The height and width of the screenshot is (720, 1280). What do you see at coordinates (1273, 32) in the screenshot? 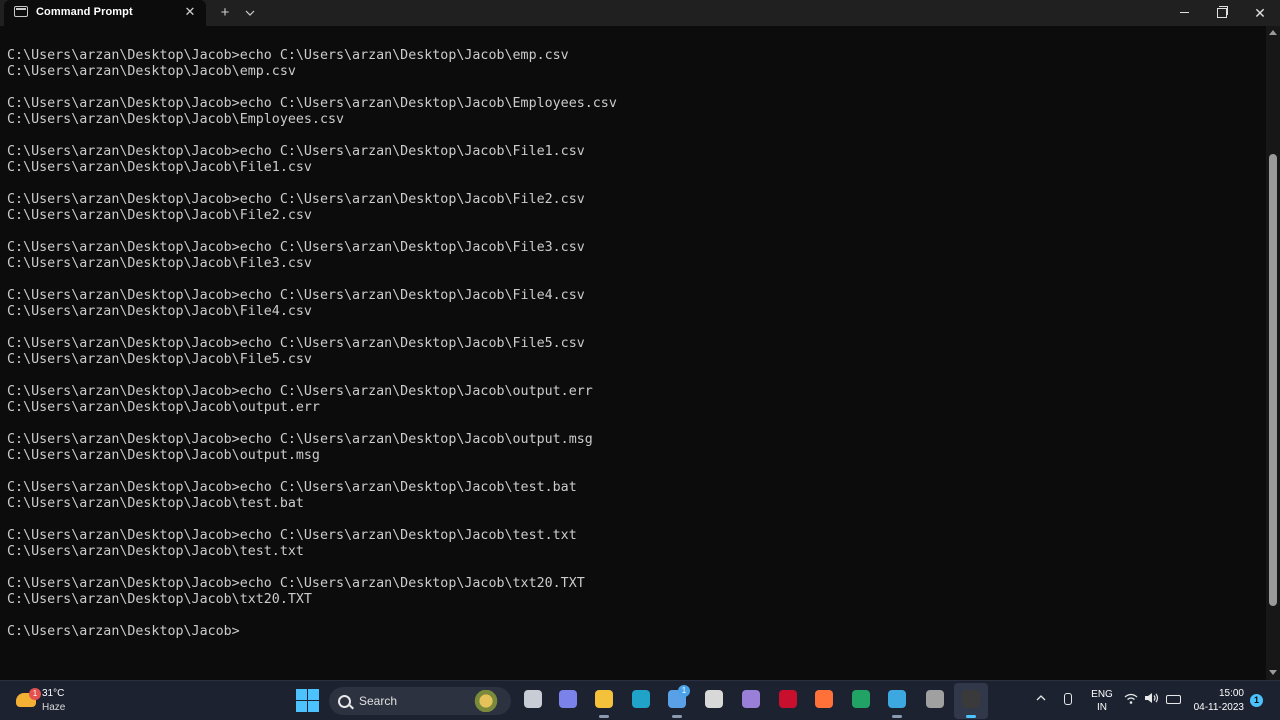
I see `scroll-up-arrow-icon` at bounding box center [1273, 32].